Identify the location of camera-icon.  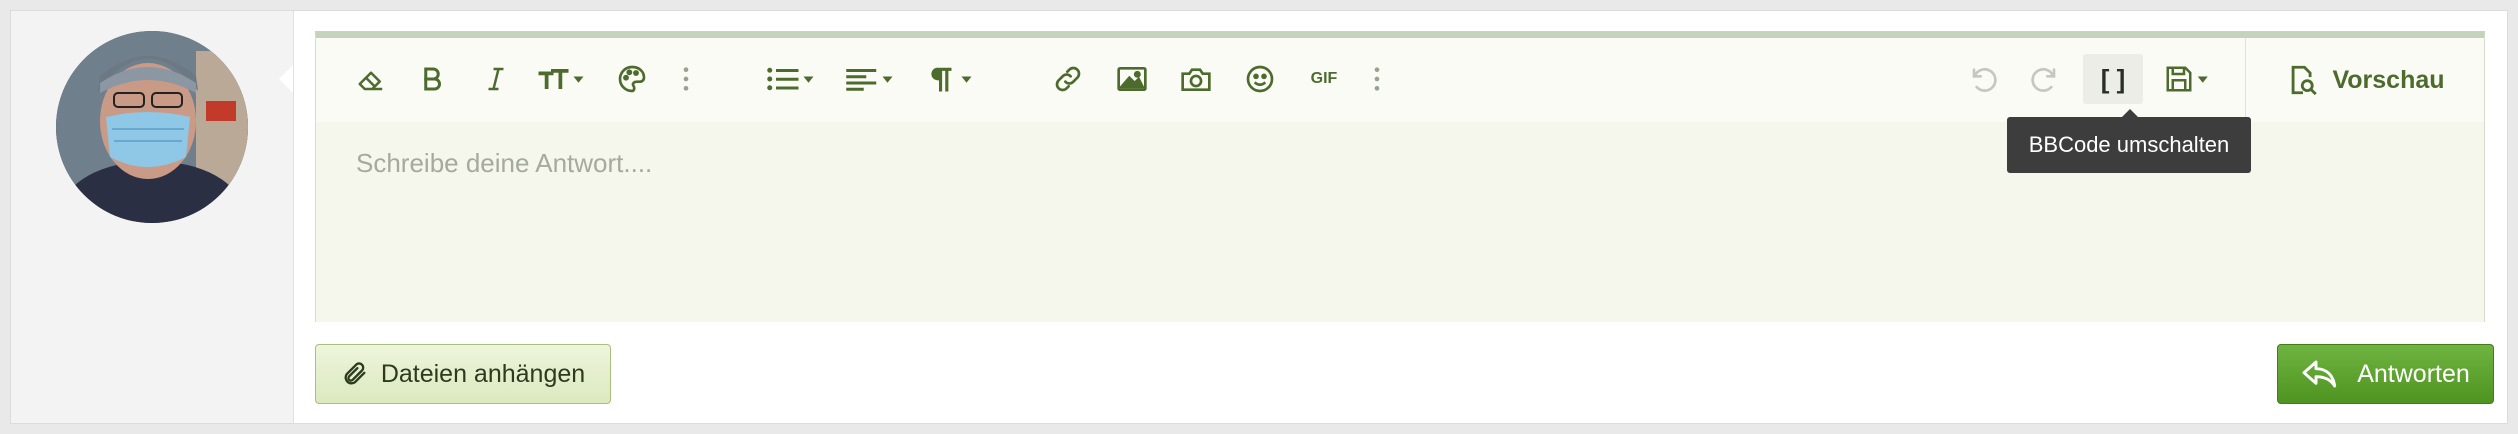
(1196, 79).